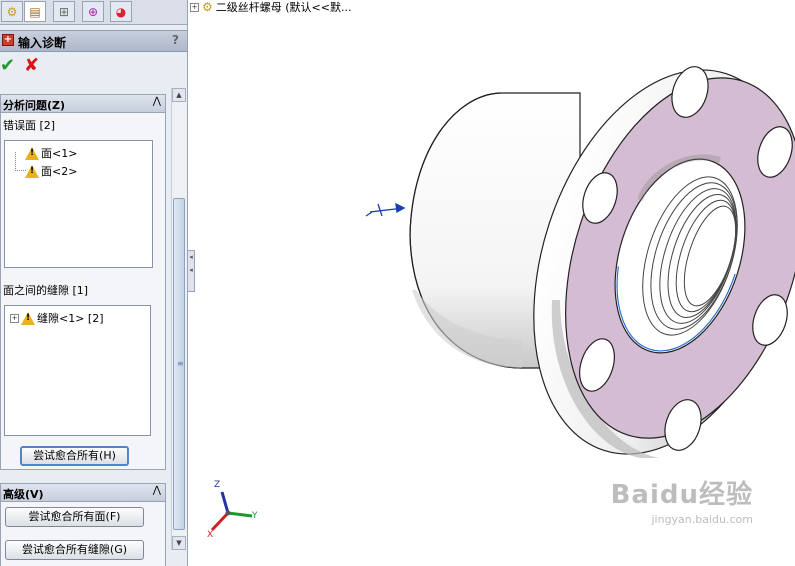 The image size is (795, 566). I want to click on analyze-problems-header: 分析问题(Z) ⋀, so click(83, 104).